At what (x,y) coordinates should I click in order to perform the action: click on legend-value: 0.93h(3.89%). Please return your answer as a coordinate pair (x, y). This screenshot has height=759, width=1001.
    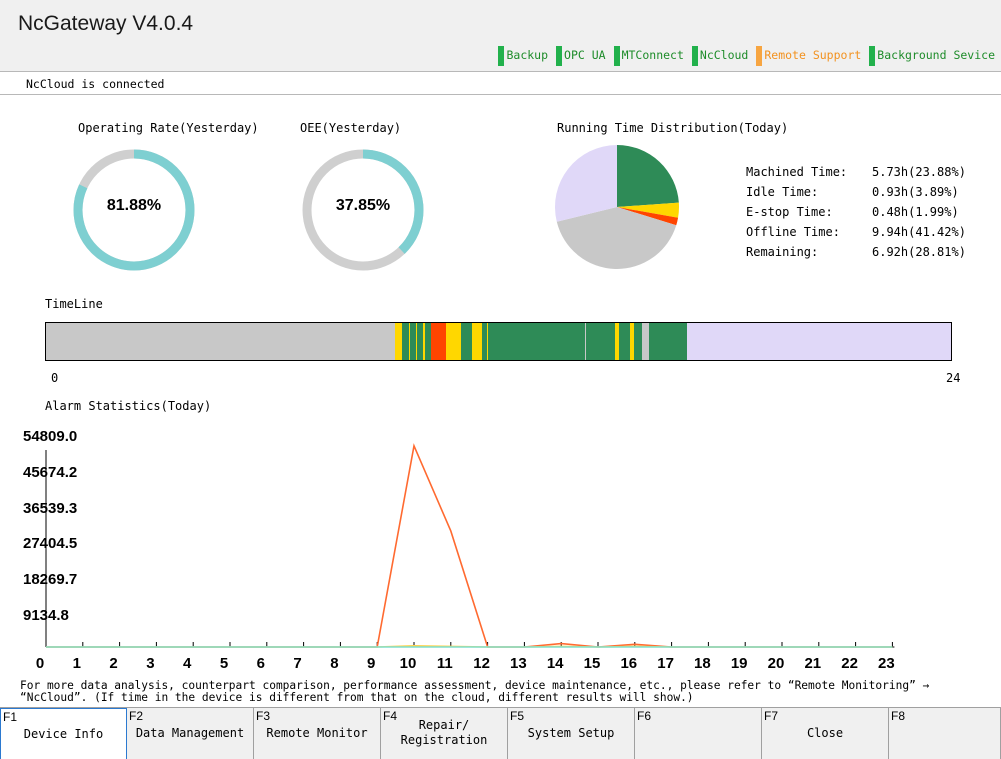
    Looking at the image, I should click on (915, 192).